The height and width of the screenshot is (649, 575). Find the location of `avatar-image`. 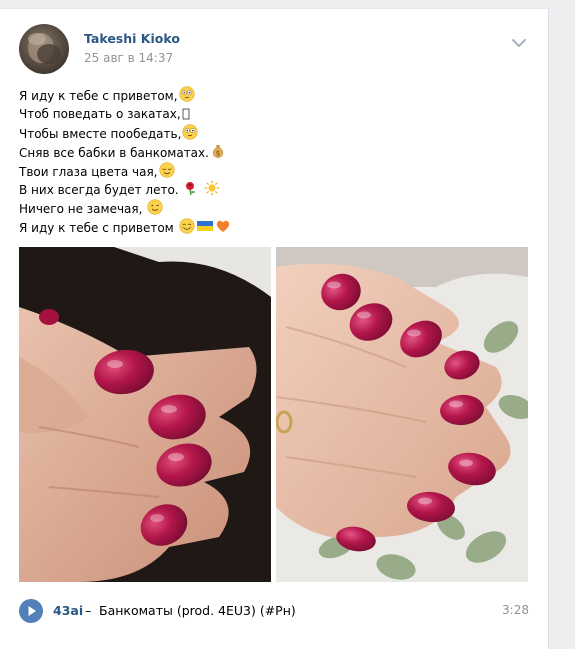

avatar-image is located at coordinates (44, 48).